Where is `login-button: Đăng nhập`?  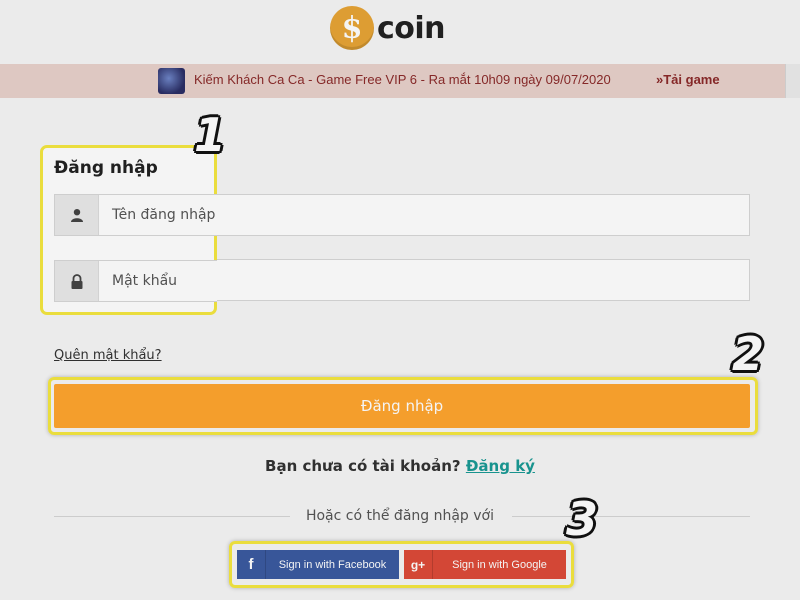 login-button: Đăng nhập is located at coordinates (402, 406).